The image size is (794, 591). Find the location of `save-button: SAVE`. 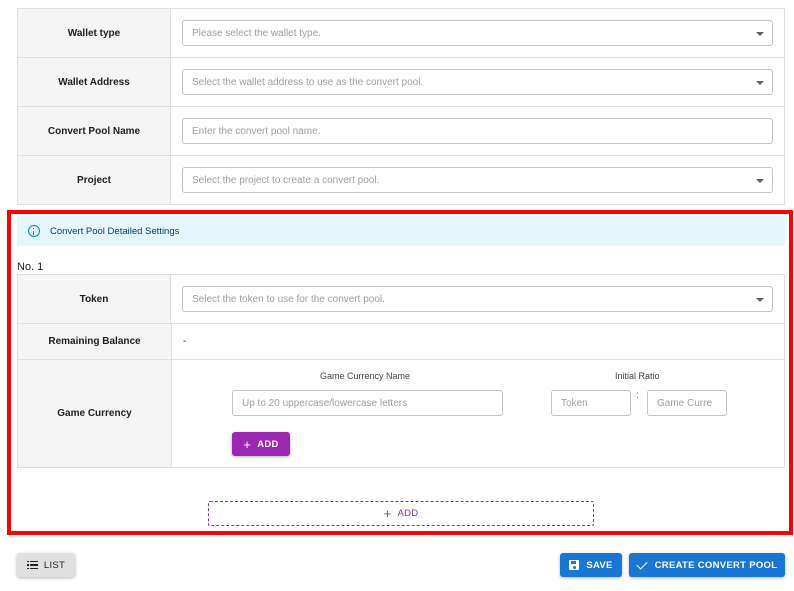

save-button: SAVE is located at coordinates (591, 565).